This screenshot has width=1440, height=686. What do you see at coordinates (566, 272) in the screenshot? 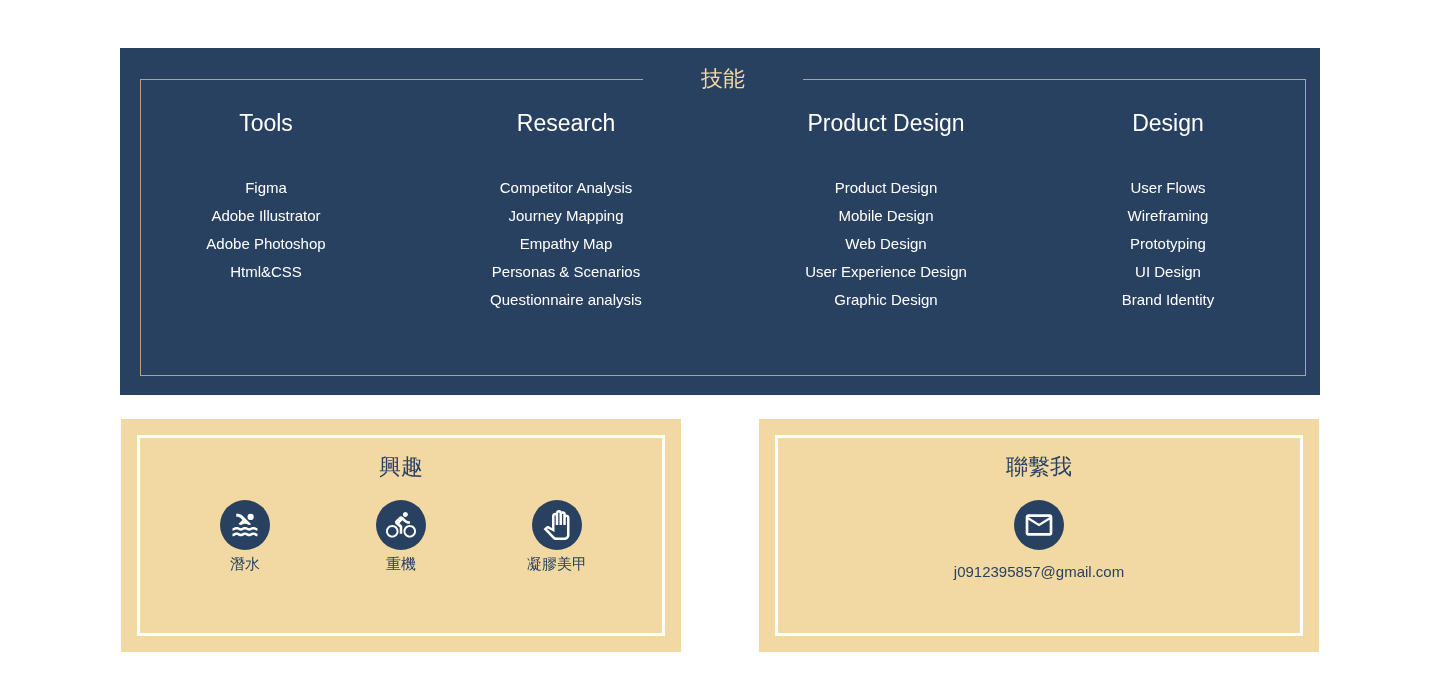
I see `skill-item: Personas & Scenarios` at bounding box center [566, 272].